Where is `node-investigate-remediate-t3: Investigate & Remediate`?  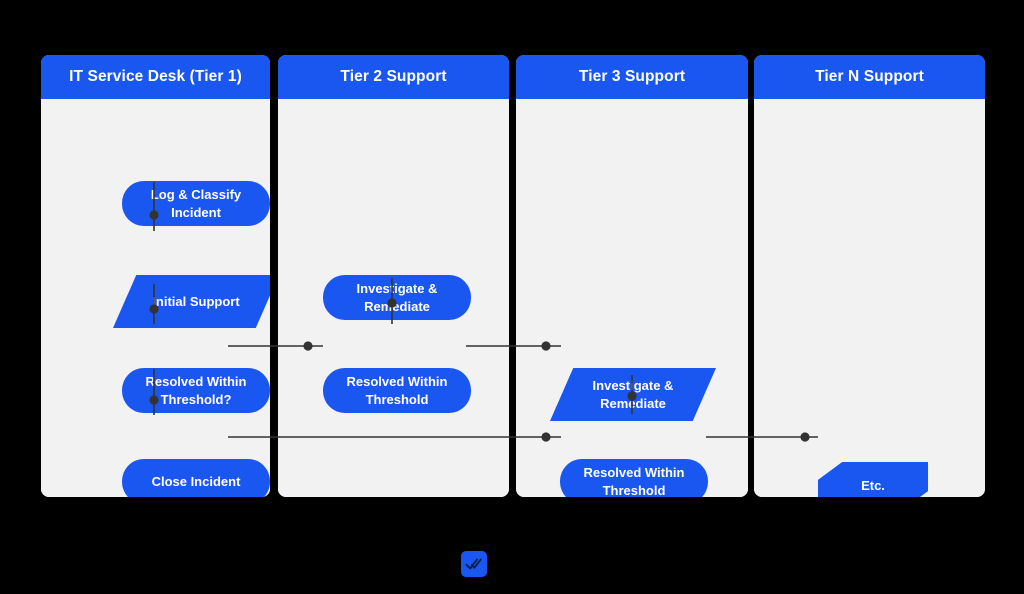
node-investigate-remediate-t3: Investigate & Remediate is located at coordinates (633, 394).